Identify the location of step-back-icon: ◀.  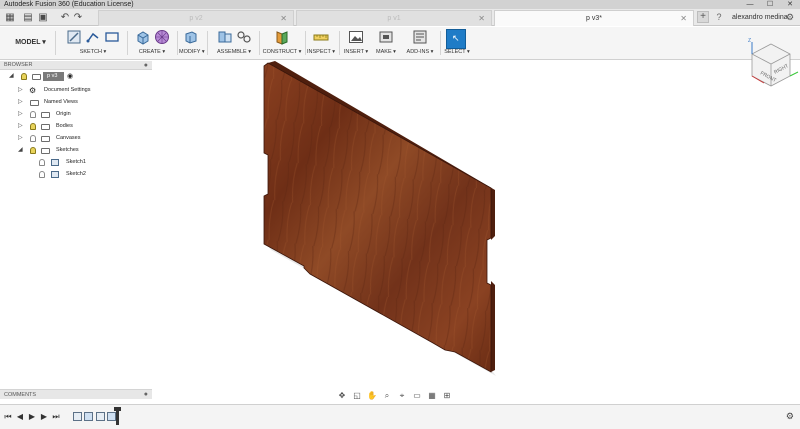
(20, 416).